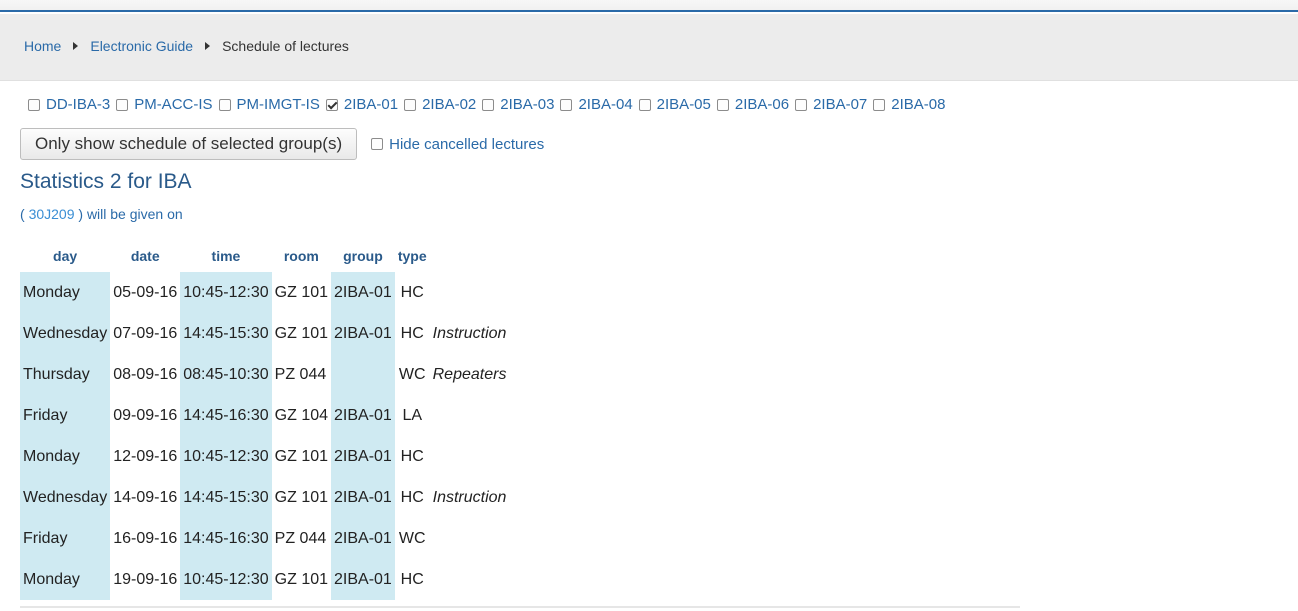 The image size is (1298, 611). I want to click on group-option: PM-IMGT-IS, so click(269, 104).